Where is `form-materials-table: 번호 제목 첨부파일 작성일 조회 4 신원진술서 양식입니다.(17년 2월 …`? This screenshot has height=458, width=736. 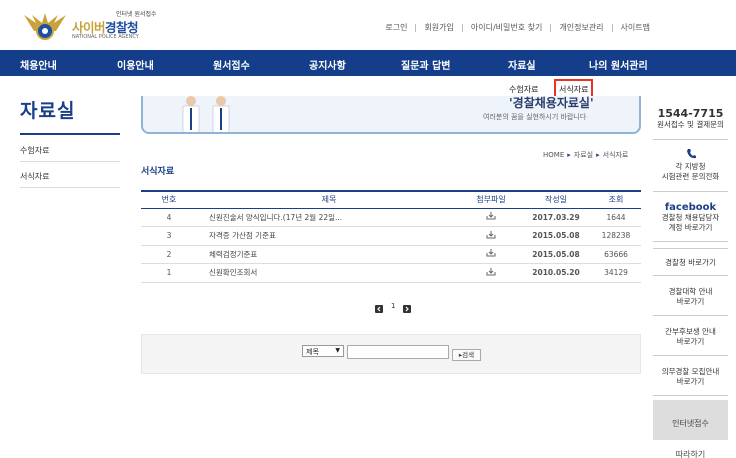
form-materials-table: 번호 제목 첨부파일 작성일 조회 4 신원진술서 양식입니다.(17년 2월 … is located at coordinates (391, 236).